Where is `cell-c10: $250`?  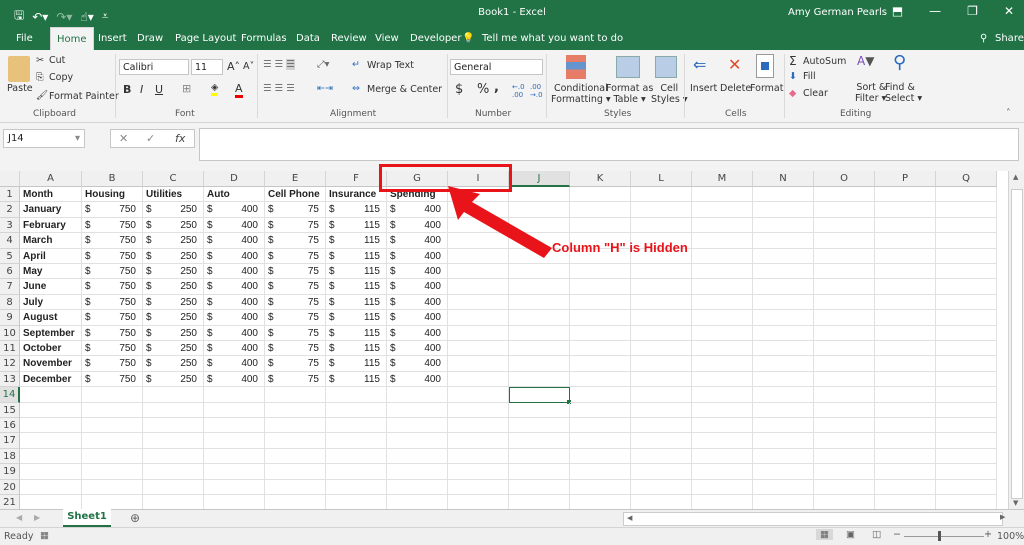 cell-c10: $250 is located at coordinates (173, 333).